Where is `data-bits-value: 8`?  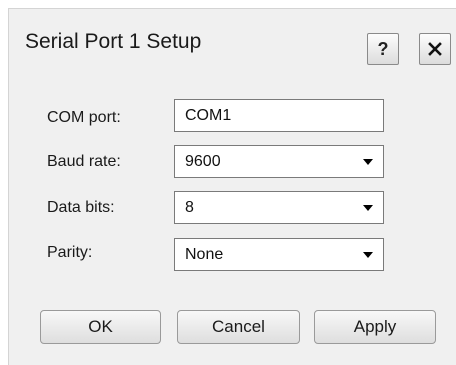
data-bits-value: 8 is located at coordinates (189, 207).